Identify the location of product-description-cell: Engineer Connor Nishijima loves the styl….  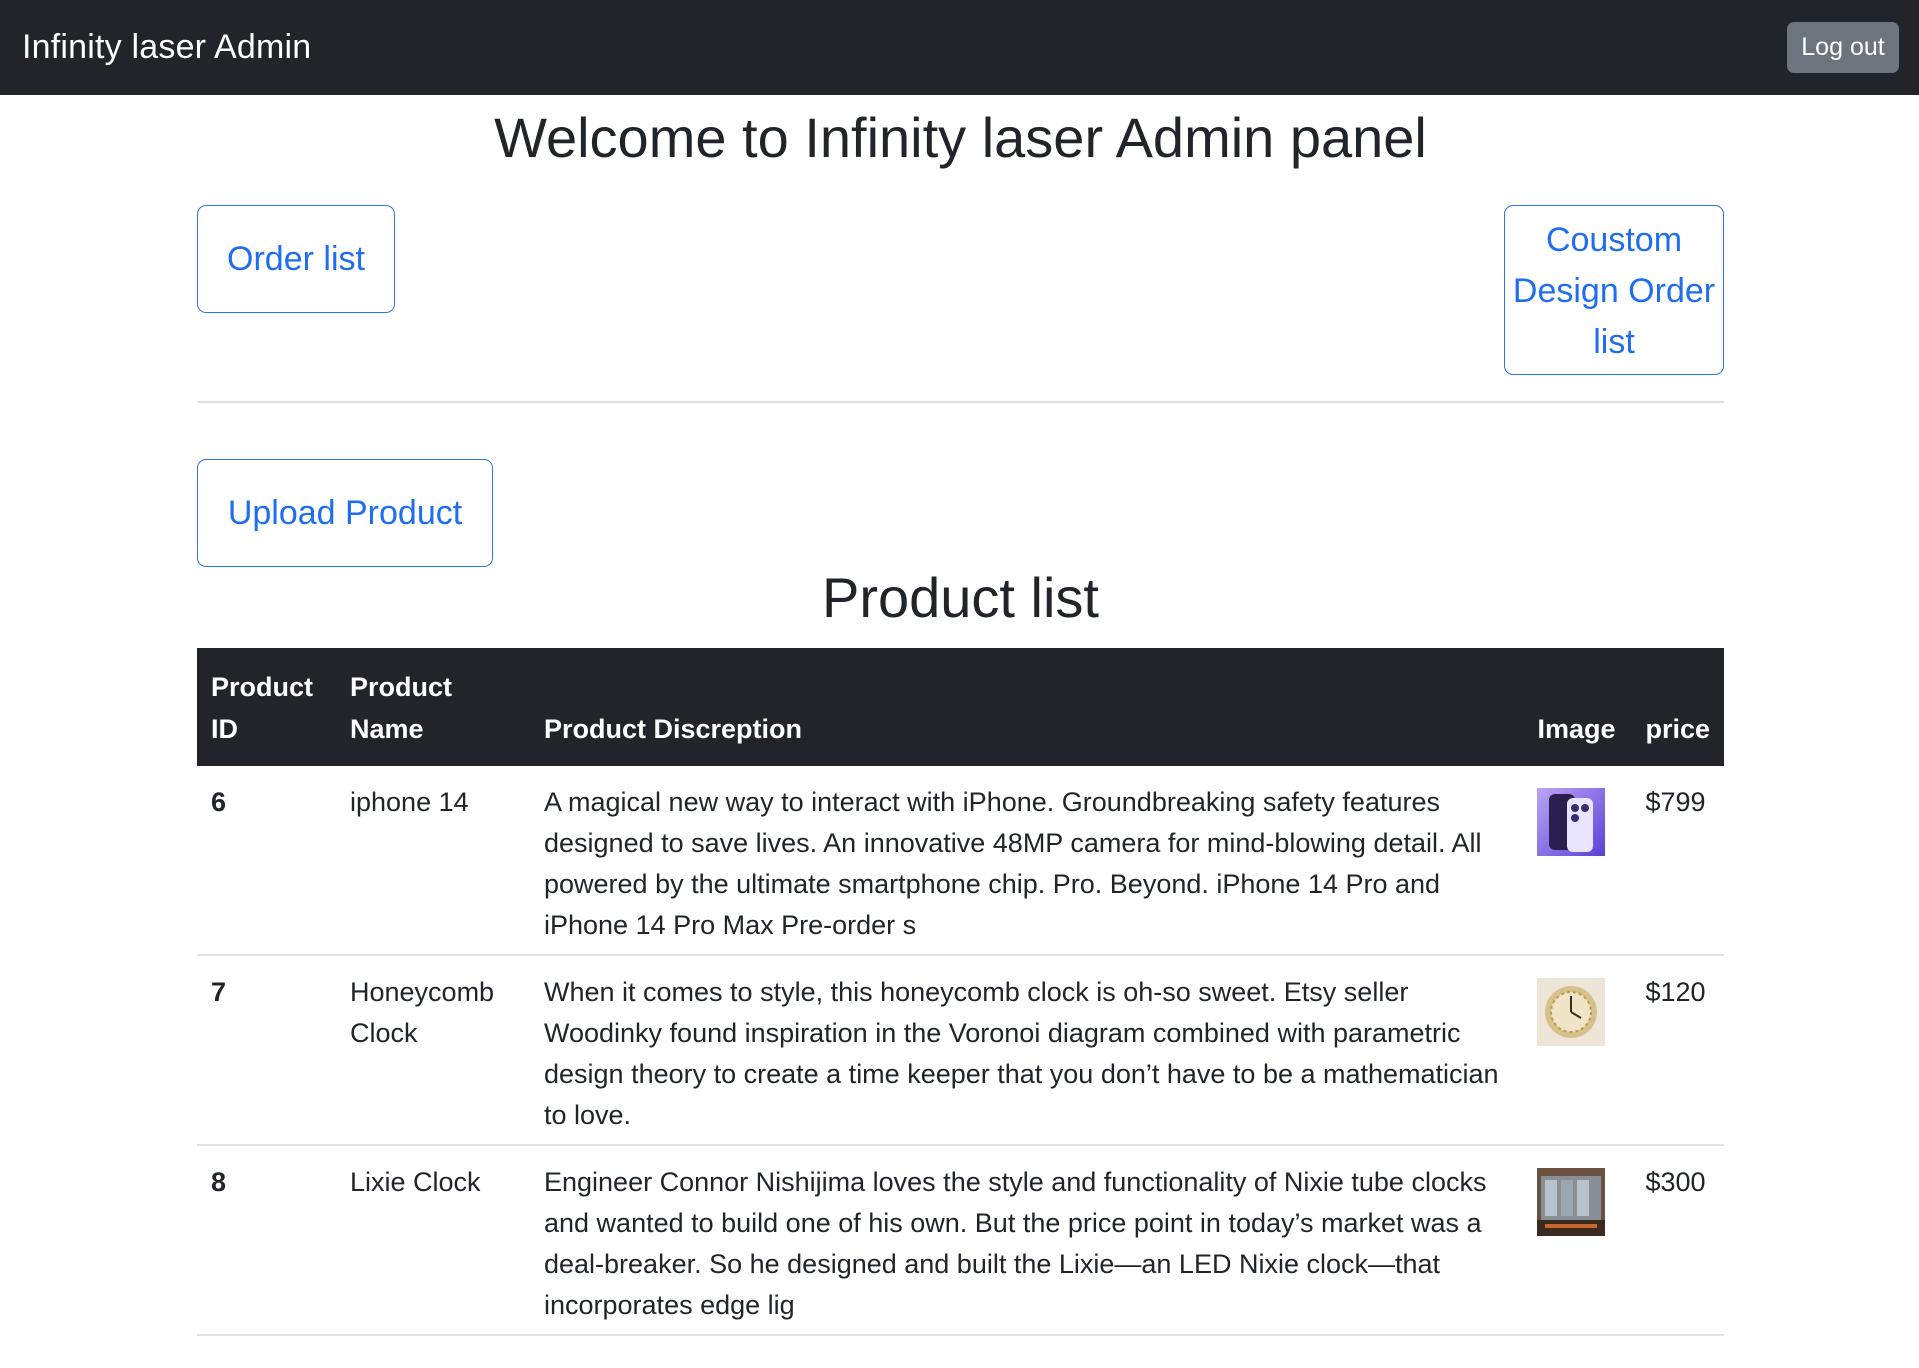
(1027, 1240).